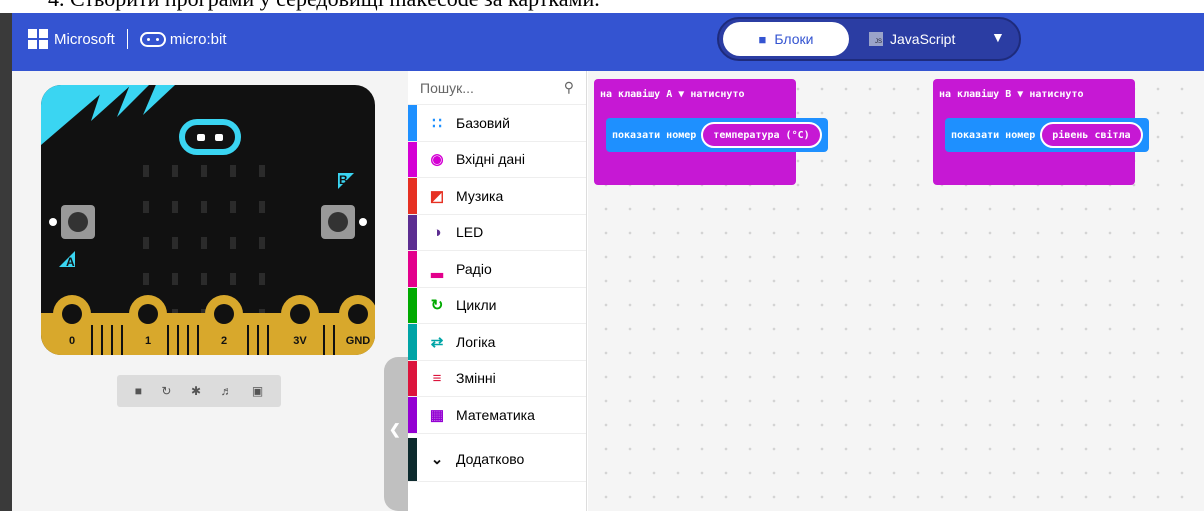  I want to click on microbit-label: micro:bit, so click(198, 39).